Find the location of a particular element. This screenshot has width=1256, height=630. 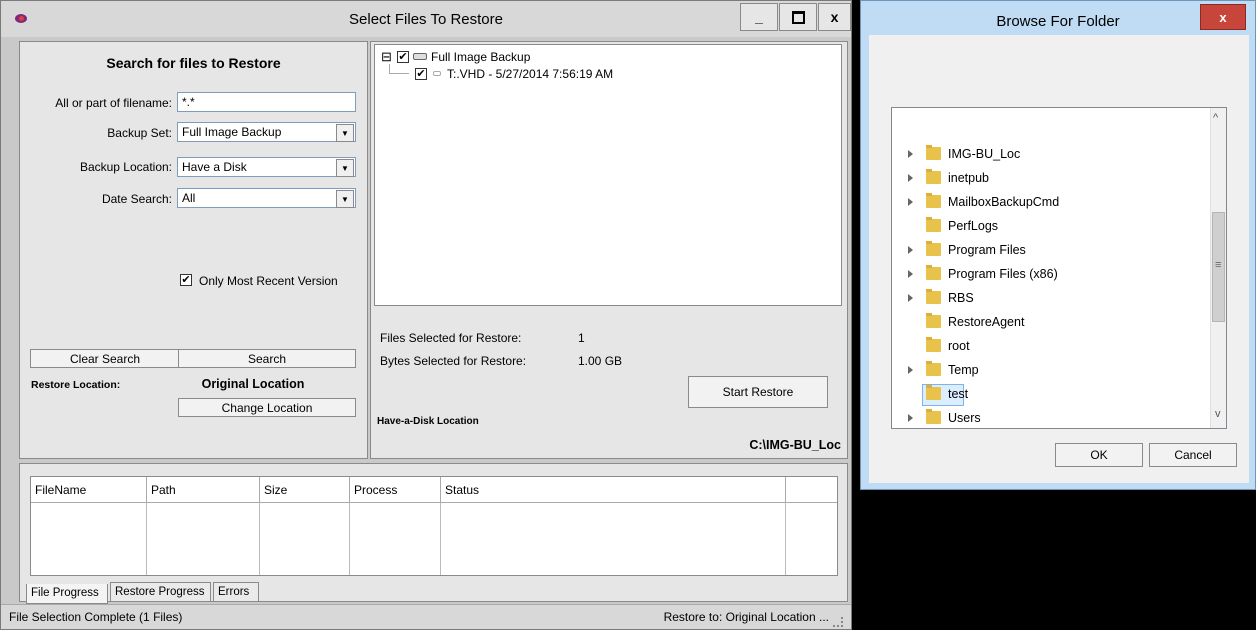

folder-name: Users is located at coordinates (964, 418).